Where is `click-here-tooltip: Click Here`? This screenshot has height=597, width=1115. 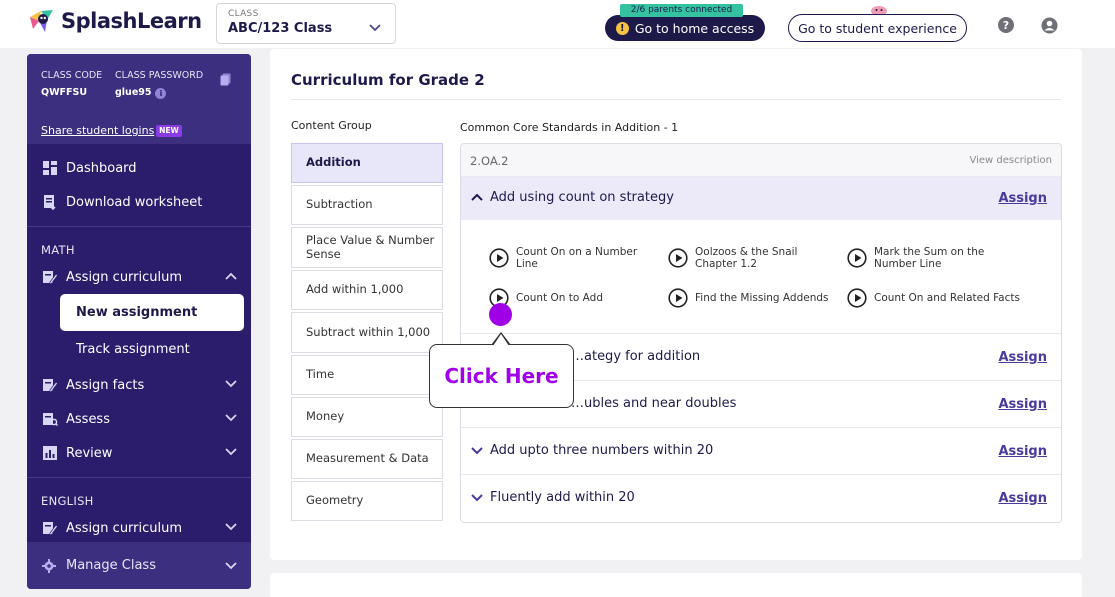
click-here-tooltip: Click Here is located at coordinates (501, 376).